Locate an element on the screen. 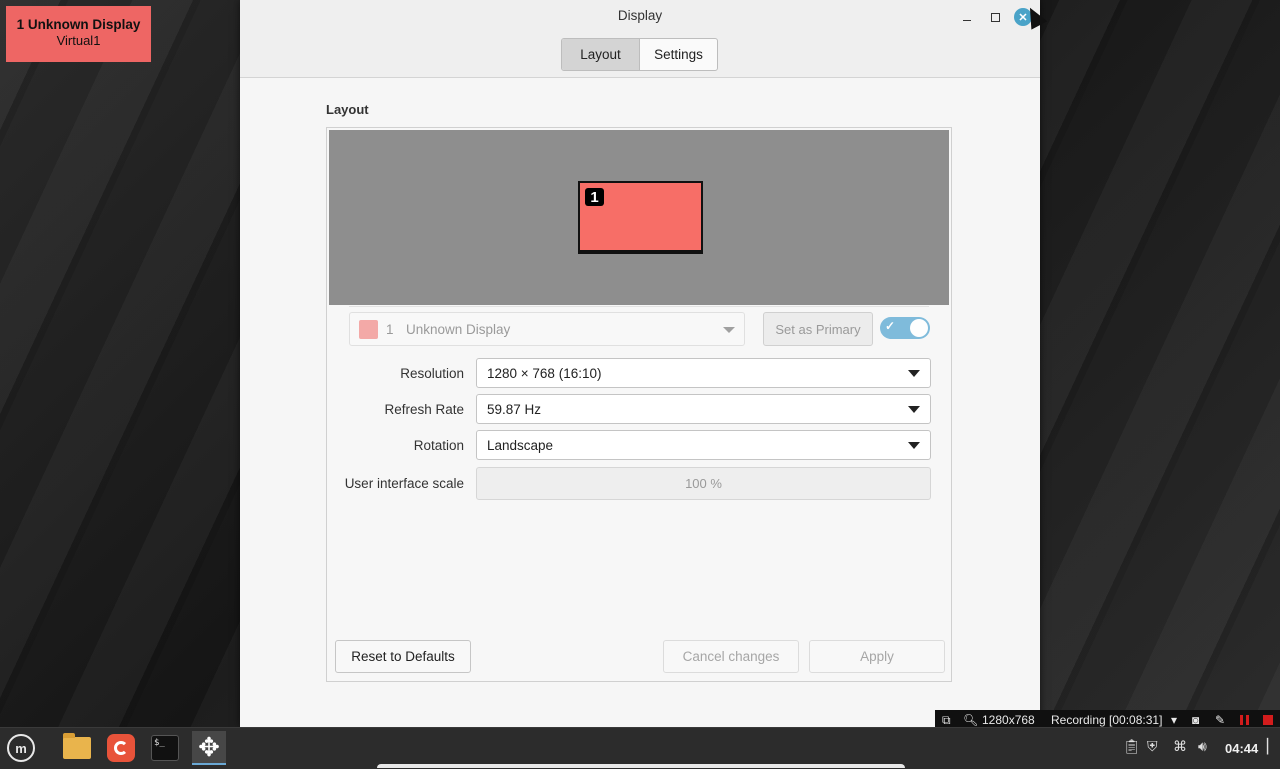  refresh-rate-label: Refresh Rate is located at coordinates (424, 409).